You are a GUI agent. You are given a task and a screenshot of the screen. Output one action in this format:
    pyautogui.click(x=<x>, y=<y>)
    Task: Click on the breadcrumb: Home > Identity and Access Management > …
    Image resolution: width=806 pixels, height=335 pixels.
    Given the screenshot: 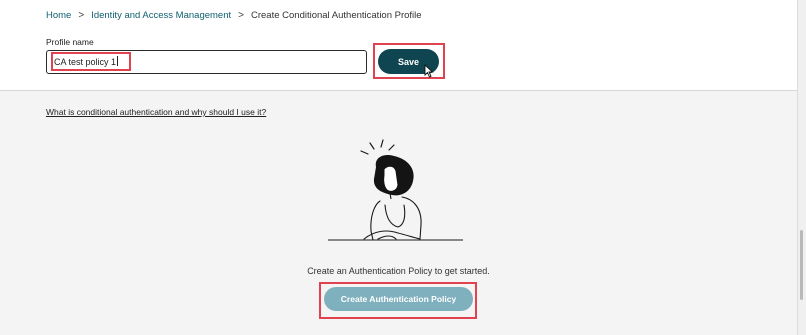 What is the action you would take?
    pyautogui.click(x=234, y=15)
    